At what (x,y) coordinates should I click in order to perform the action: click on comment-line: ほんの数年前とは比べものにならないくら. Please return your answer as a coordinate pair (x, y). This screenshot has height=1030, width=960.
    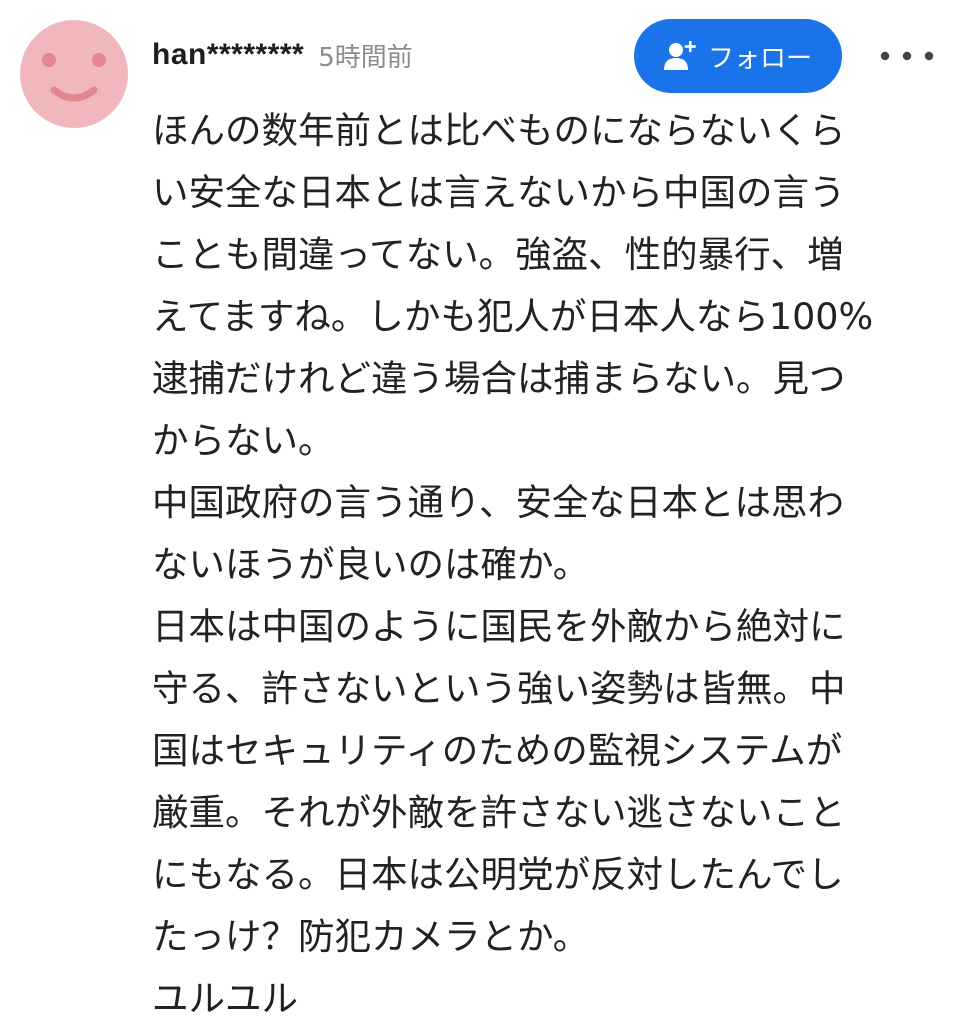
    Looking at the image, I should click on (499, 130).